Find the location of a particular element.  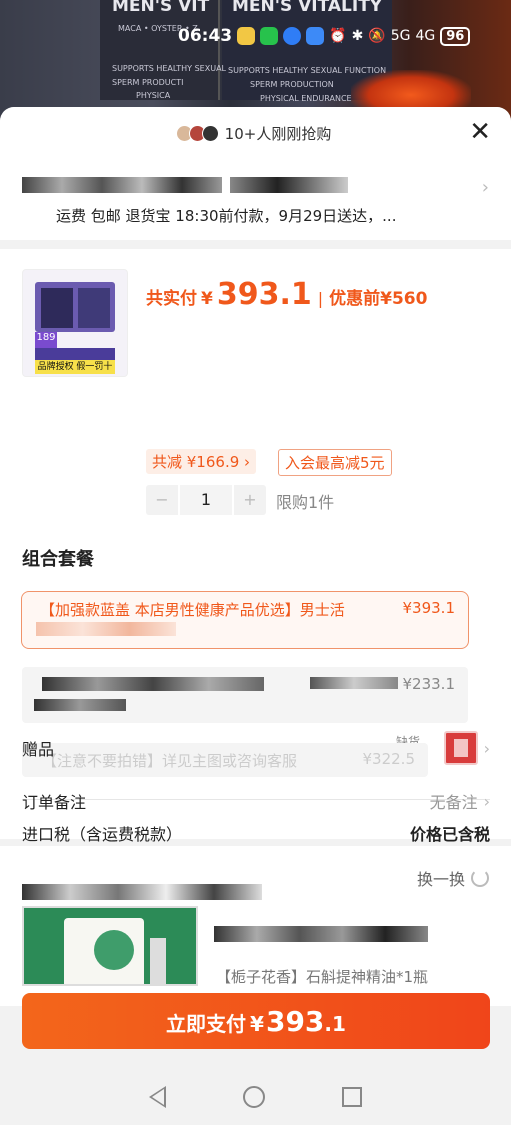

bluetooth-icon: ✱ is located at coordinates (357, 36).